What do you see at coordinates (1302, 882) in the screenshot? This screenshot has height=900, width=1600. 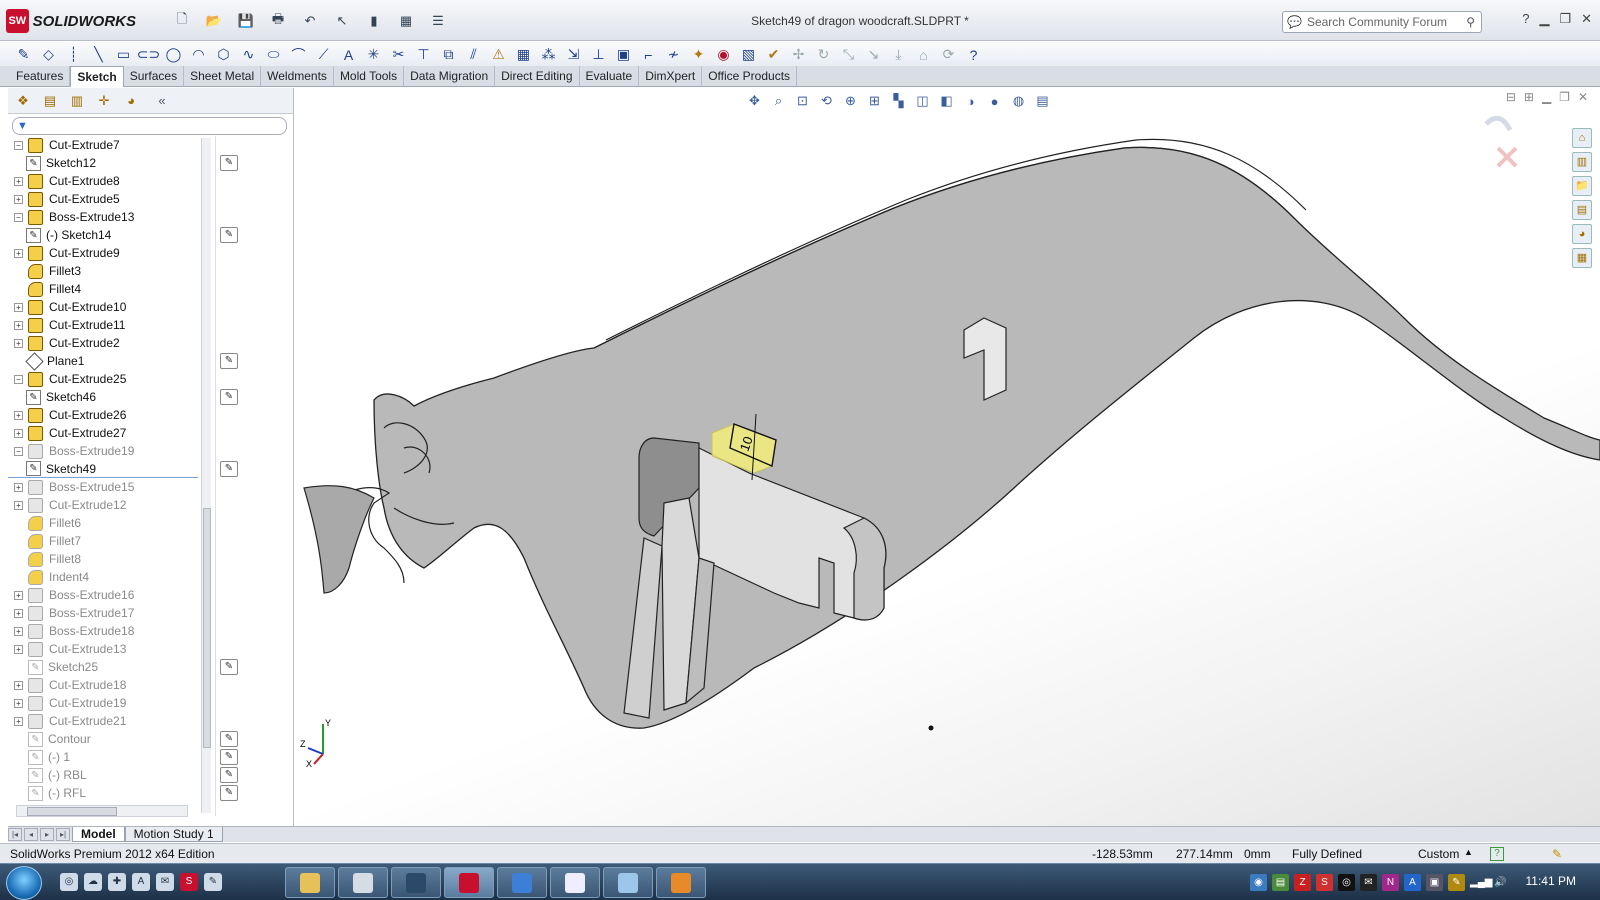 I see `tray-app-icon: Z` at bounding box center [1302, 882].